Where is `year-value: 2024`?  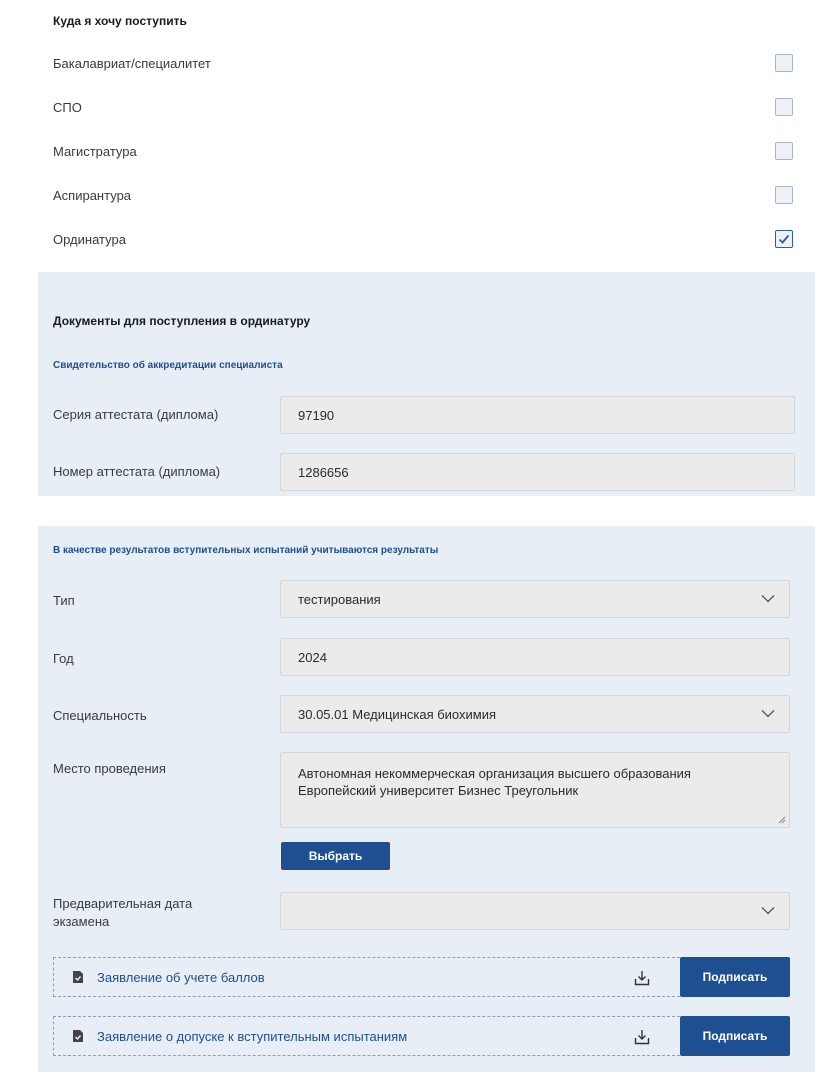
year-value: 2024 is located at coordinates (312, 657).